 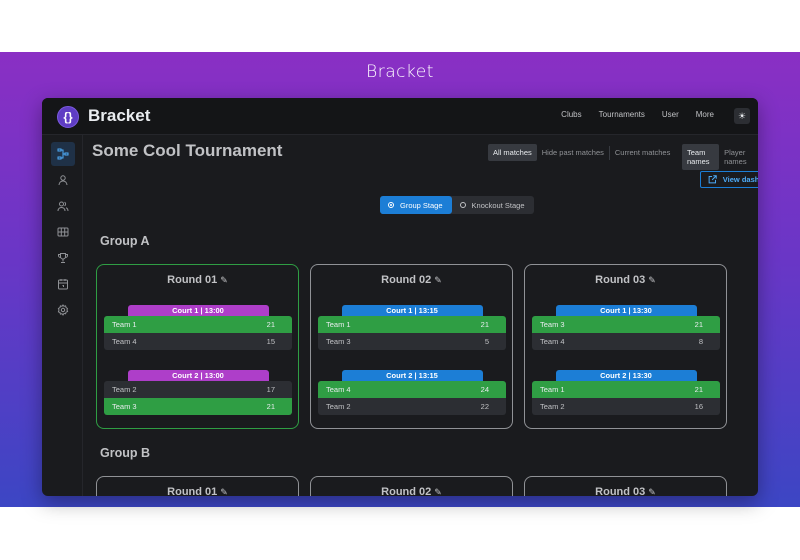 I want to click on sidebar-item-schedule, so click(x=63, y=284).